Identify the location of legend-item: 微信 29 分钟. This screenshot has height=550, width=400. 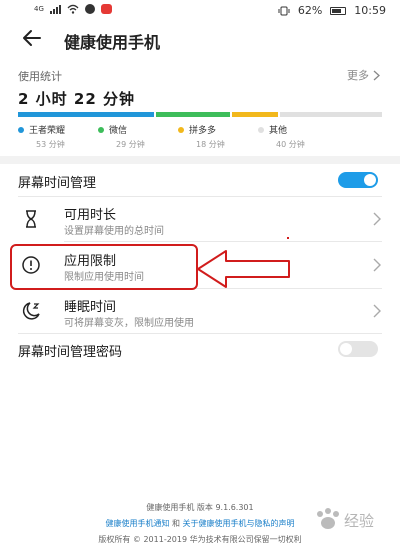
(143, 136).